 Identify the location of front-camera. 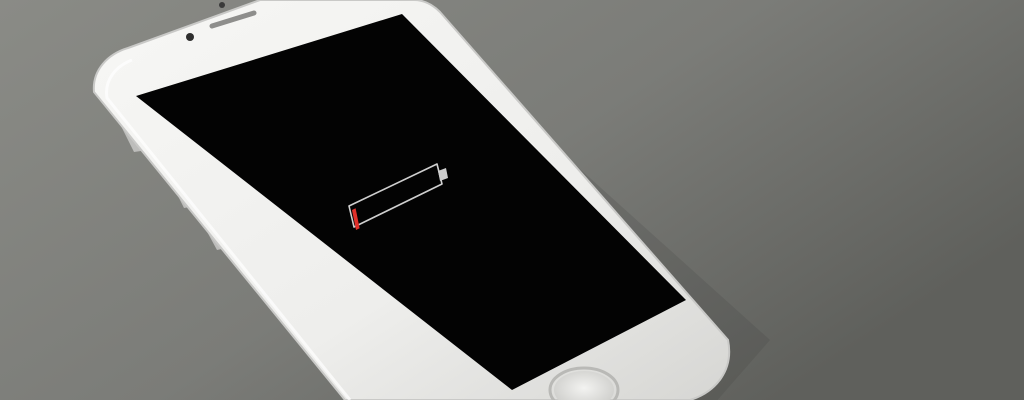
(190, 37).